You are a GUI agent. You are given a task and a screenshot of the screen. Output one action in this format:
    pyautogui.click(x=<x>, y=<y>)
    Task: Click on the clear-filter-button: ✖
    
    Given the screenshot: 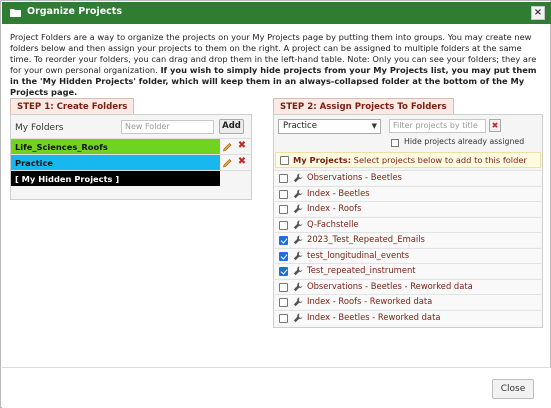 What is the action you would take?
    pyautogui.click(x=495, y=125)
    